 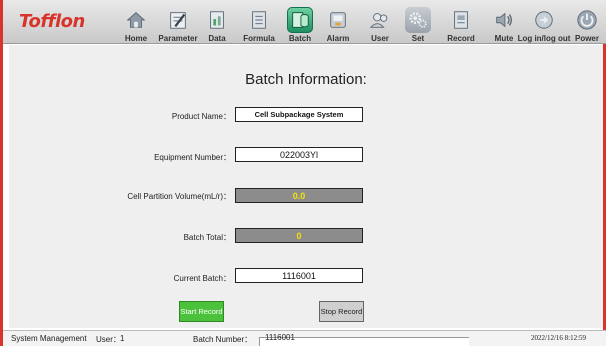 I want to click on batch-total-label: Batch Total：, so click(x=207, y=237).